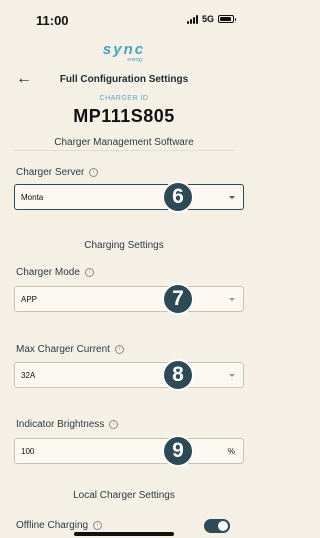 The width and height of the screenshot is (320, 538). I want to click on field-label-text: Charger Server, so click(50, 172).